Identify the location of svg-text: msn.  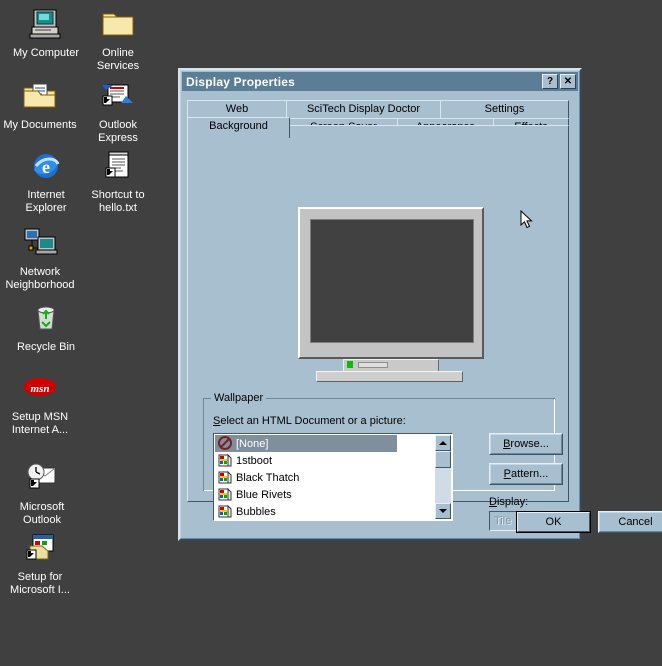
(40, 389).